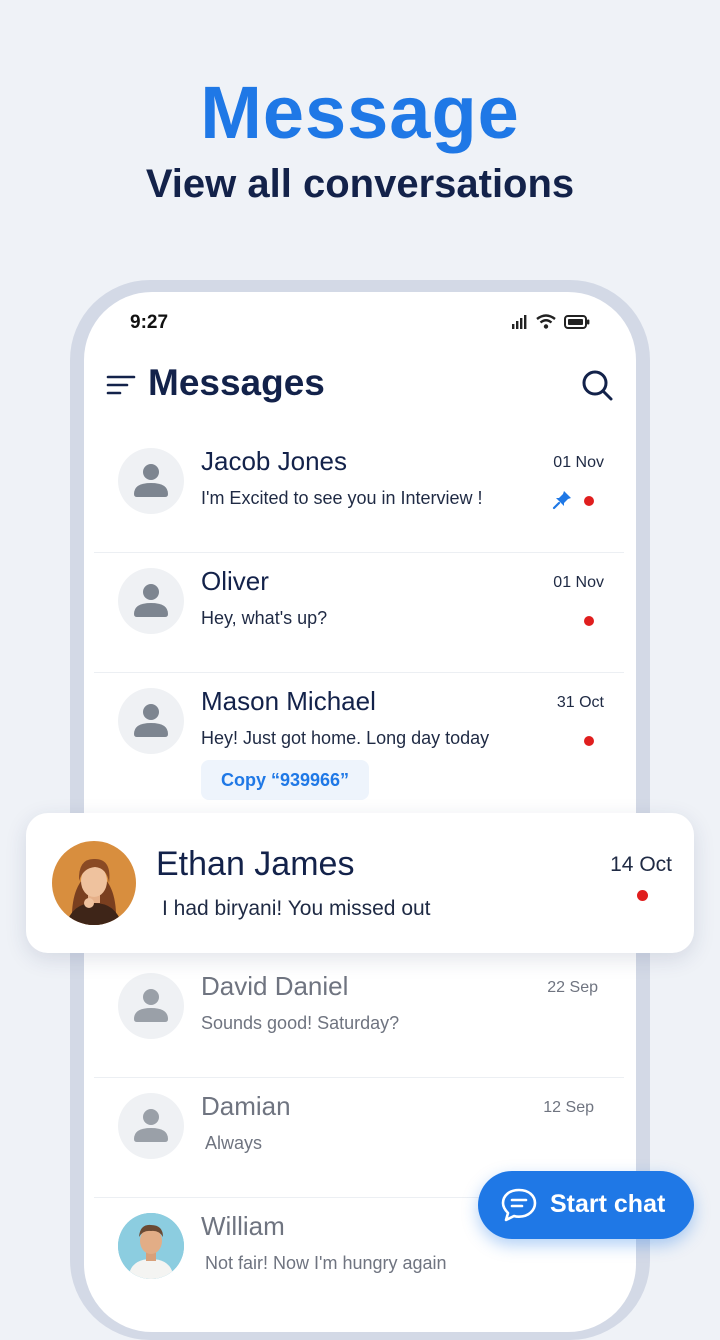 Image resolution: width=720 pixels, height=1340 pixels. Describe the element at coordinates (580, 702) in the screenshot. I see `message-date: 31 Oct` at that location.